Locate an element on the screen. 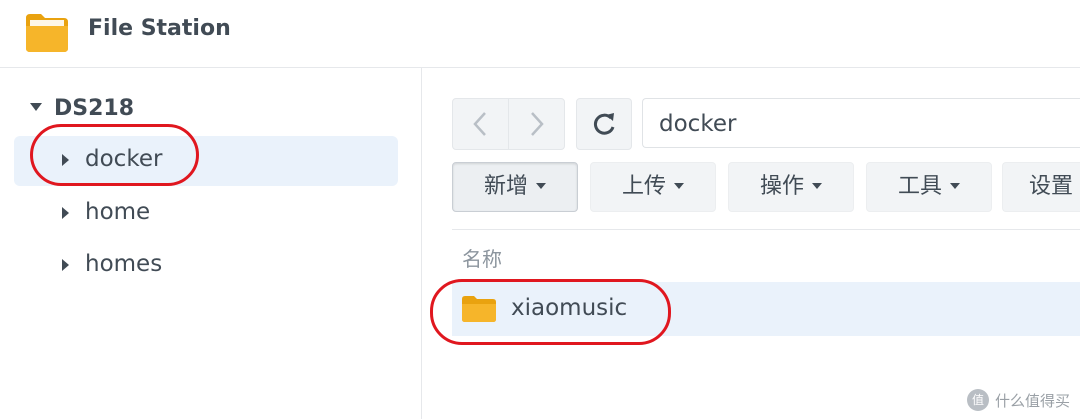 Image resolution: width=1080 pixels, height=419 pixels. create-button: 新增 is located at coordinates (515, 187).